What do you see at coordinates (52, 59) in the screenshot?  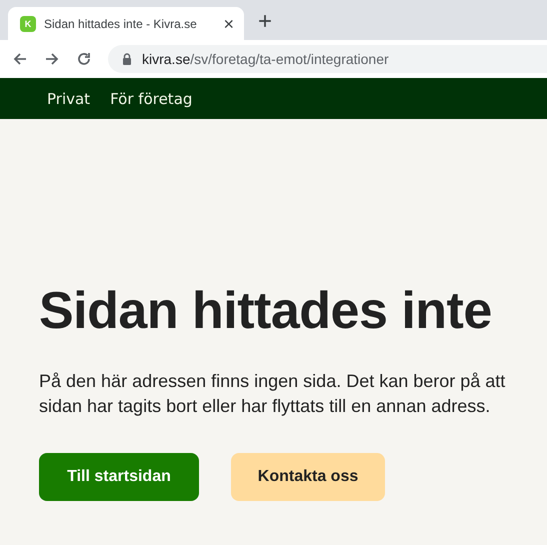 I see `forward-icon` at bounding box center [52, 59].